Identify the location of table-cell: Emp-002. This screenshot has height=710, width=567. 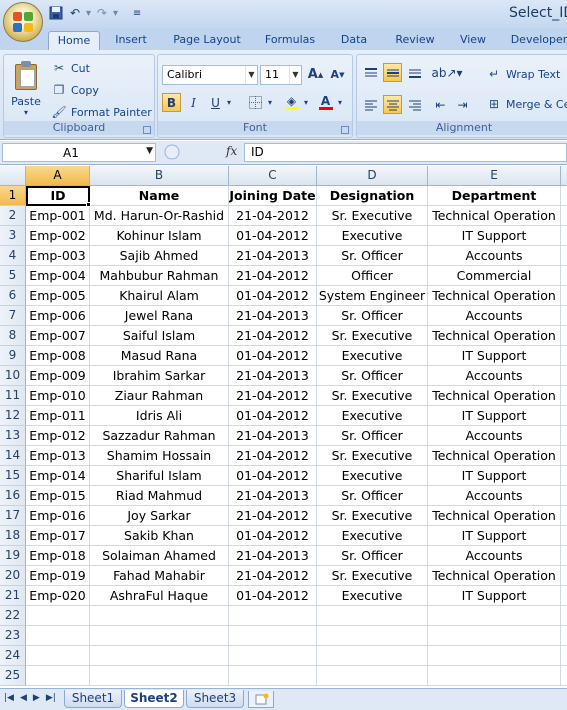
(58, 236).